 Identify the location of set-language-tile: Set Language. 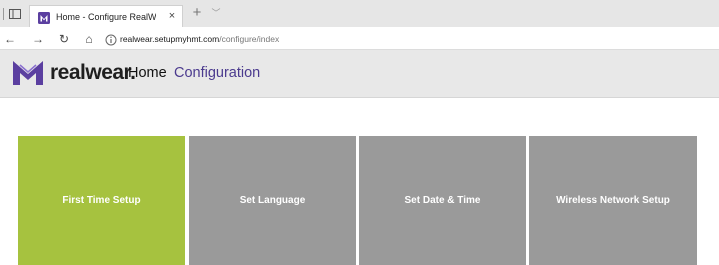
(272, 200).